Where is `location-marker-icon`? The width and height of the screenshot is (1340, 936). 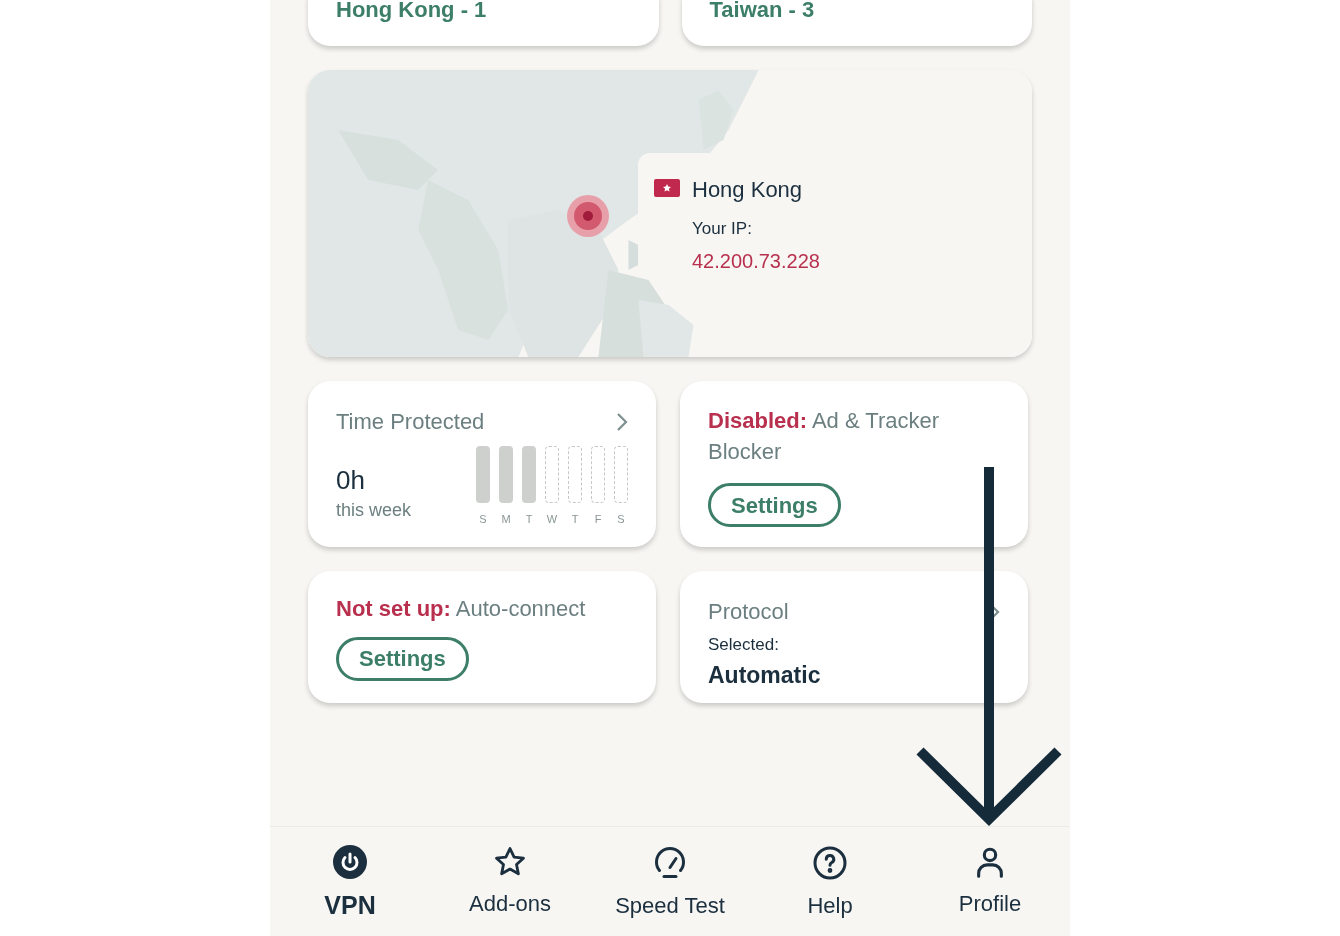 location-marker-icon is located at coordinates (588, 216).